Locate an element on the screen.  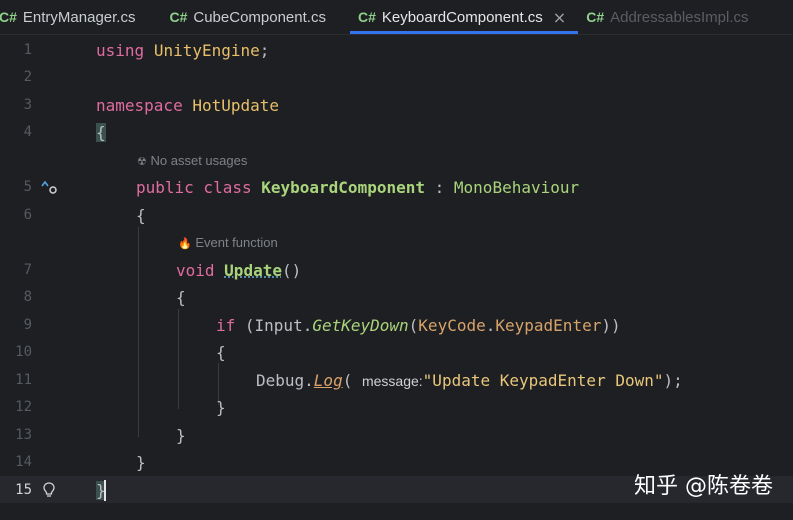
code-line-3: namespace HotUpdate is located at coordinates (188, 105).